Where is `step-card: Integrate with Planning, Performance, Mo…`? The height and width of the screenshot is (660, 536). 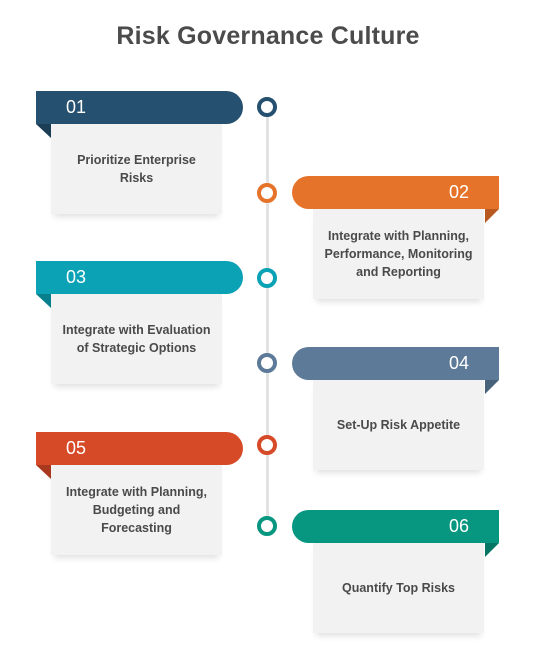 step-card: Integrate with Planning, Performance, Mo… is located at coordinates (398, 254).